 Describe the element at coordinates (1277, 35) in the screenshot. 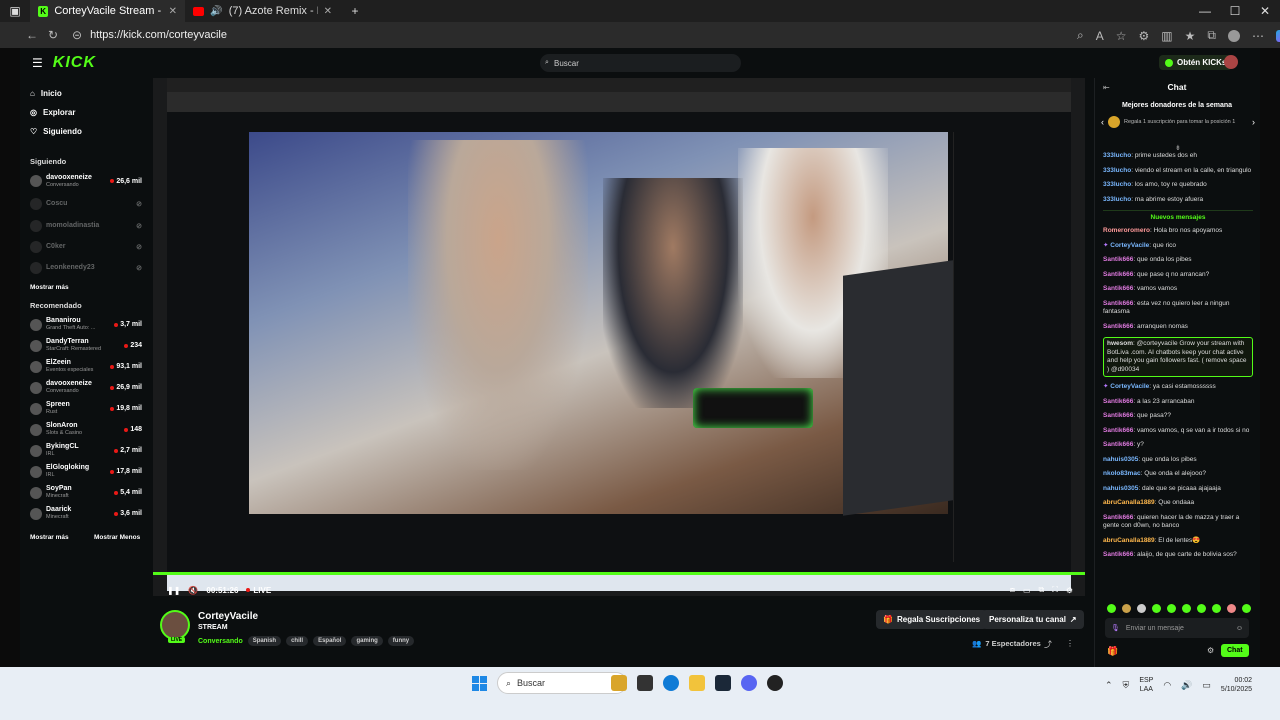

I see `copilot-icon` at that location.